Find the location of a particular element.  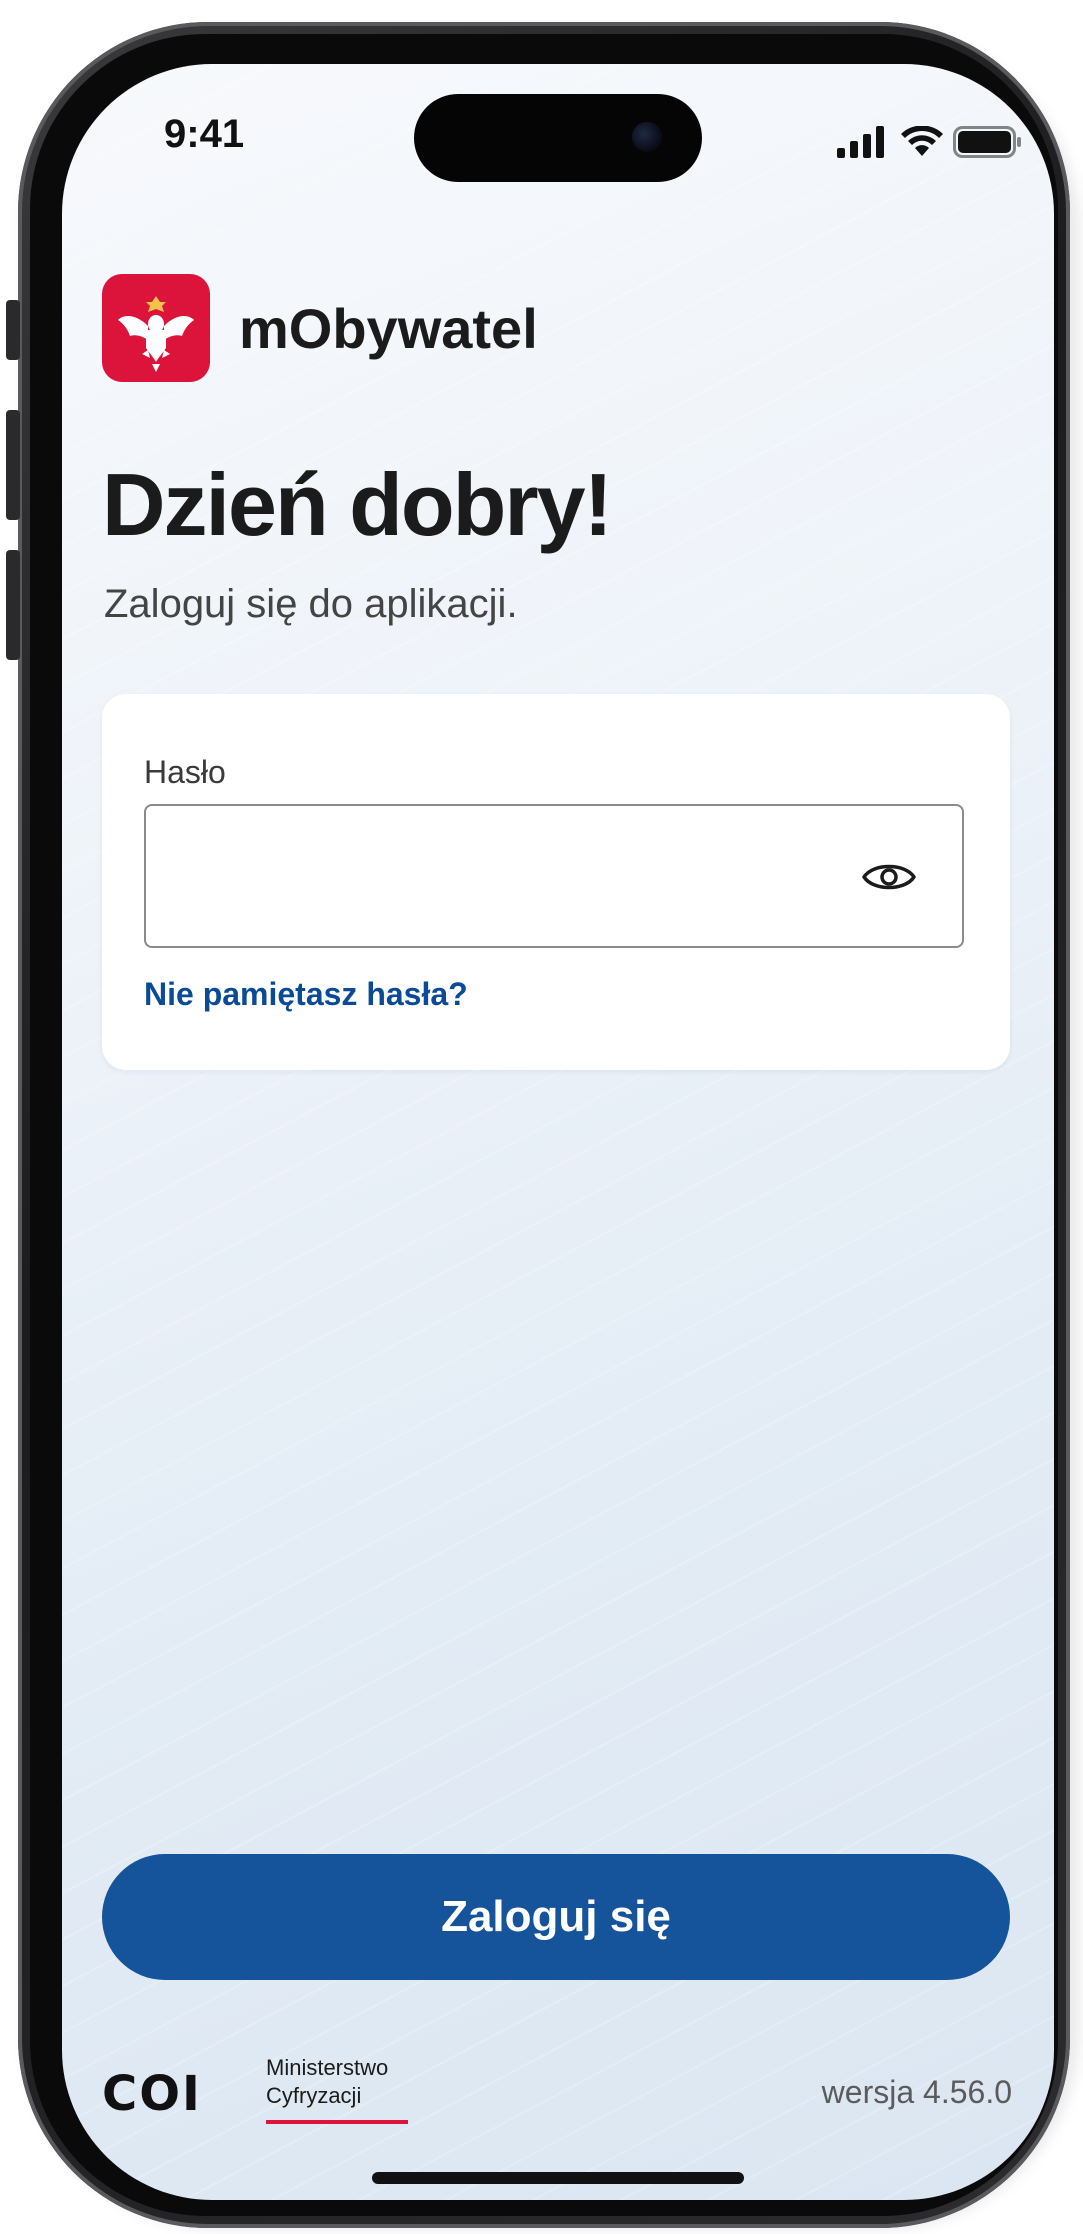

side-button-volume-down is located at coordinates (13, 605).